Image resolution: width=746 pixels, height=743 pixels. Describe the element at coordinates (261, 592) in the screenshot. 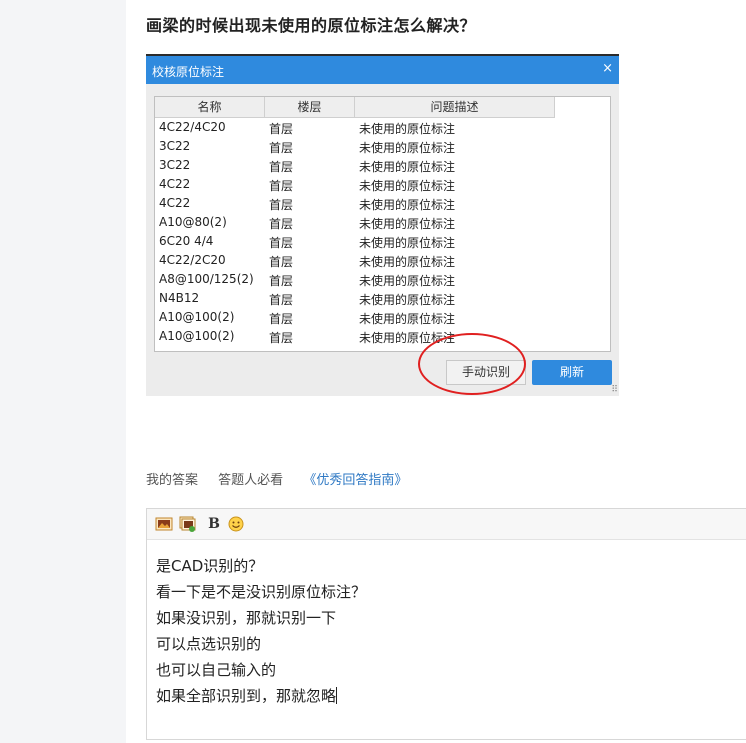

I see `answer-line: 看一下是不是没识别原位标注？` at that location.